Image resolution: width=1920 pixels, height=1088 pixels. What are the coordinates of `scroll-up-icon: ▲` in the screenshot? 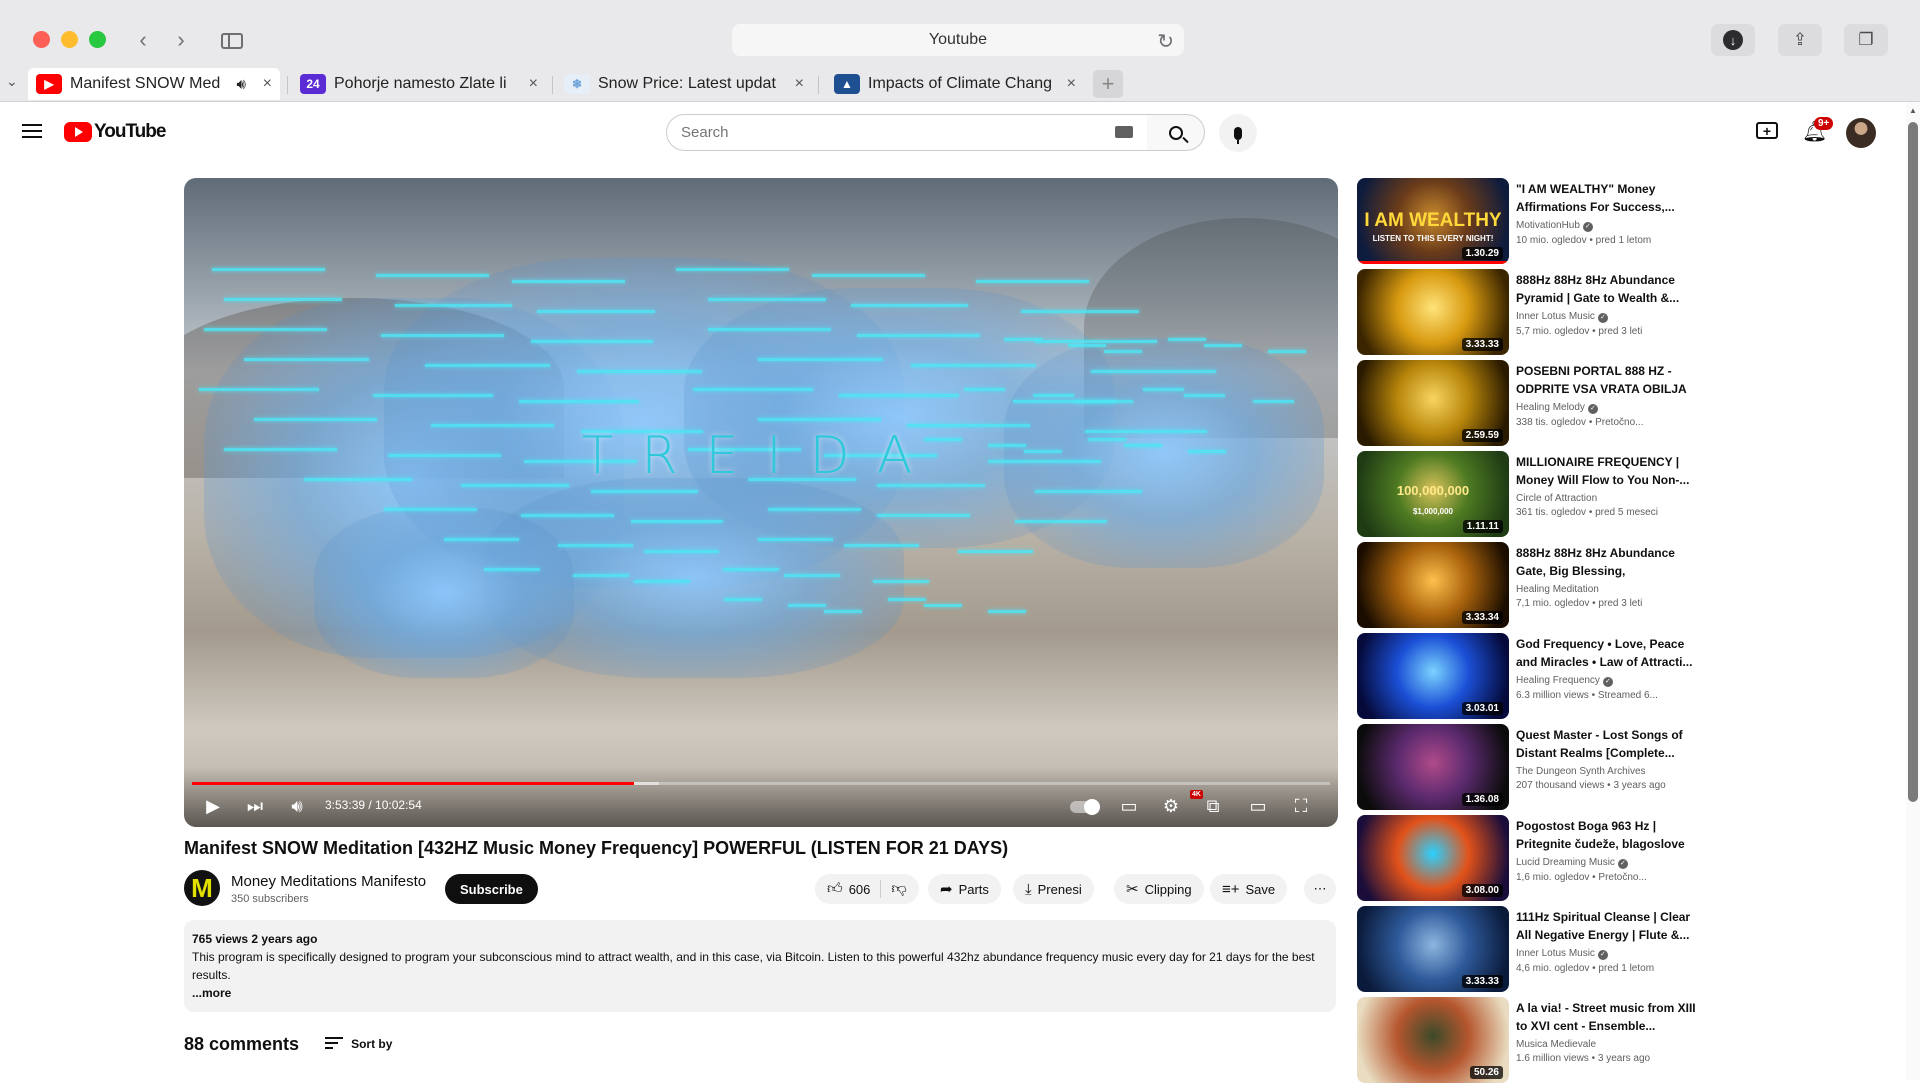 It's located at (1913, 110).